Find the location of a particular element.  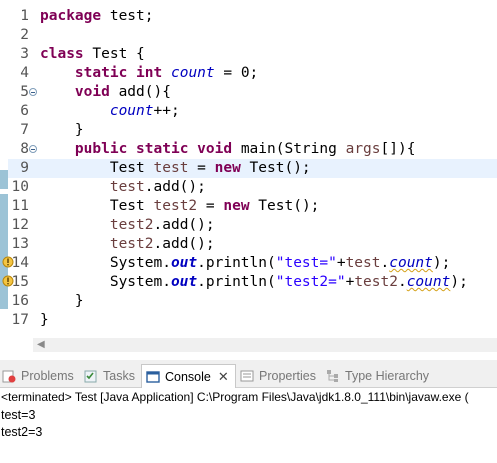

tab-console: Console ✕ is located at coordinates (188, 376).